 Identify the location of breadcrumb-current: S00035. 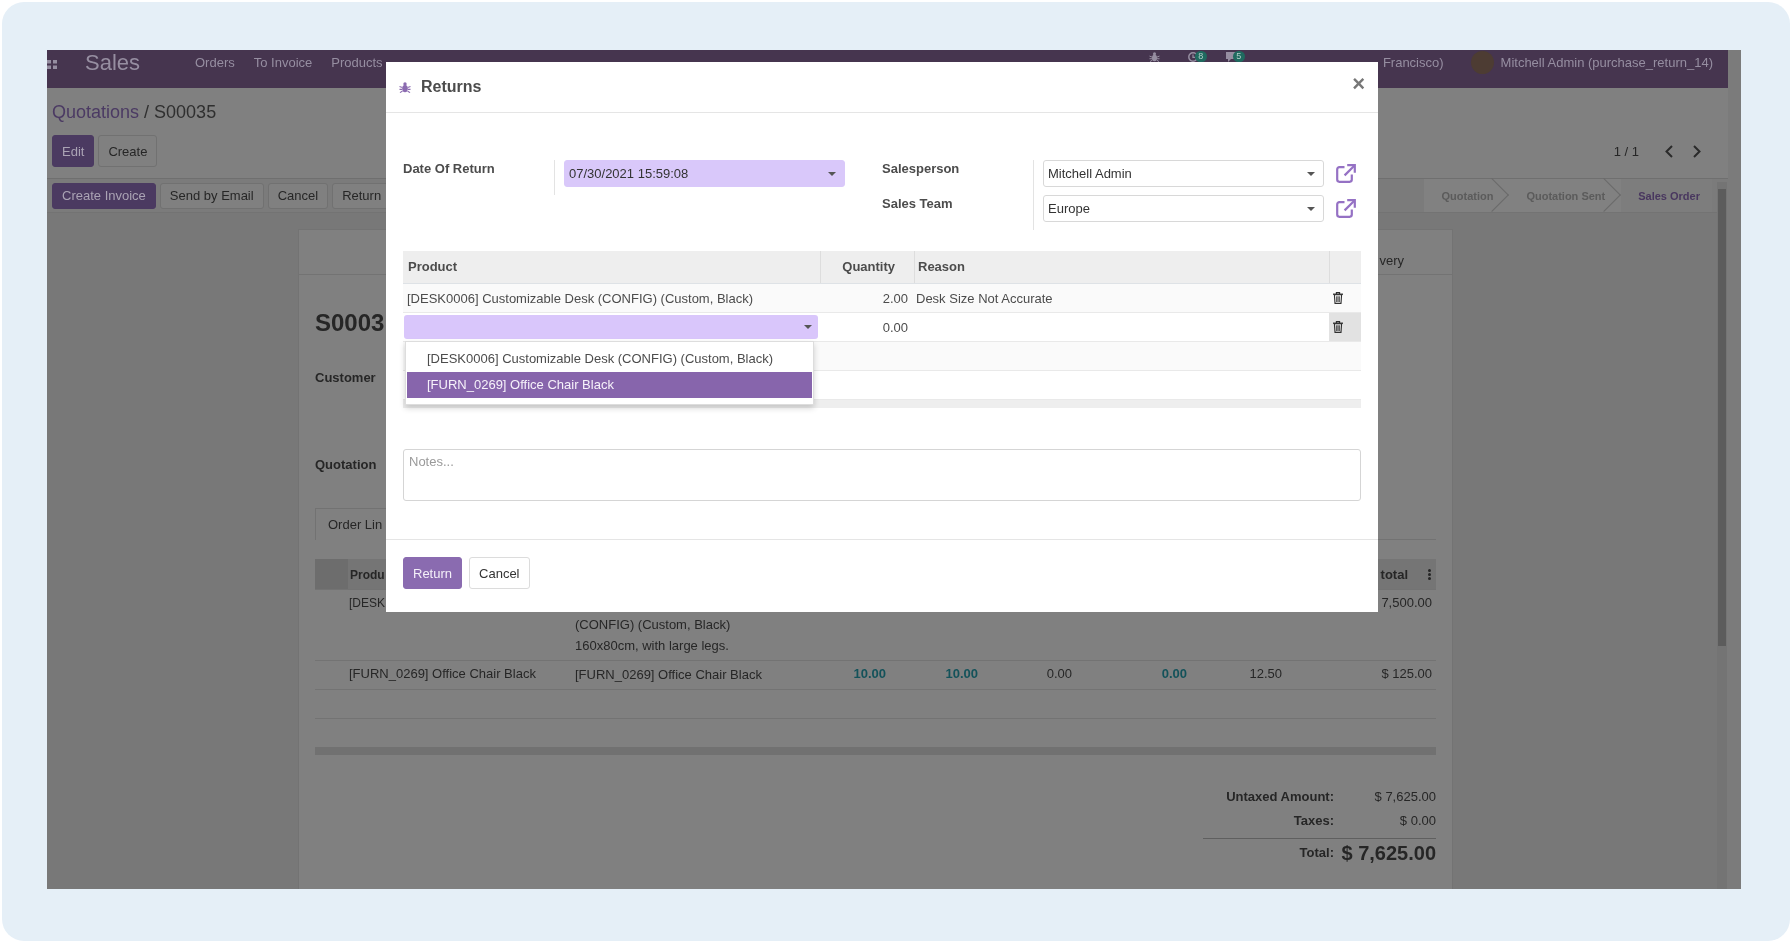
(185, 112).